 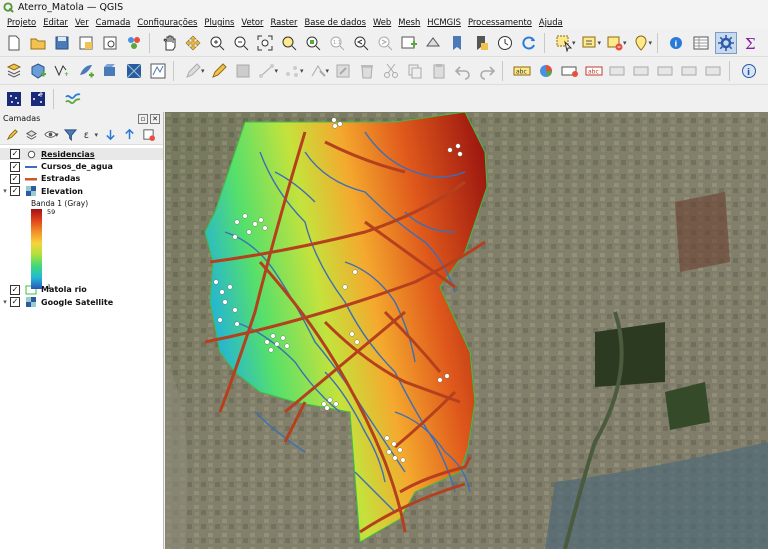 I want to click on new-project-button, so click(x=14, y=43).